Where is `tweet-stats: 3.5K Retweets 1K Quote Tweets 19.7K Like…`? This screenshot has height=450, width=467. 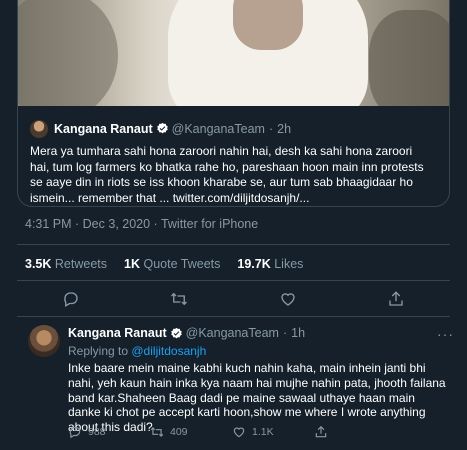
tweet-stats: 3.5K Retweets 1K Quote Tweets 19.7K Like… is located at coordinates (172, 264).